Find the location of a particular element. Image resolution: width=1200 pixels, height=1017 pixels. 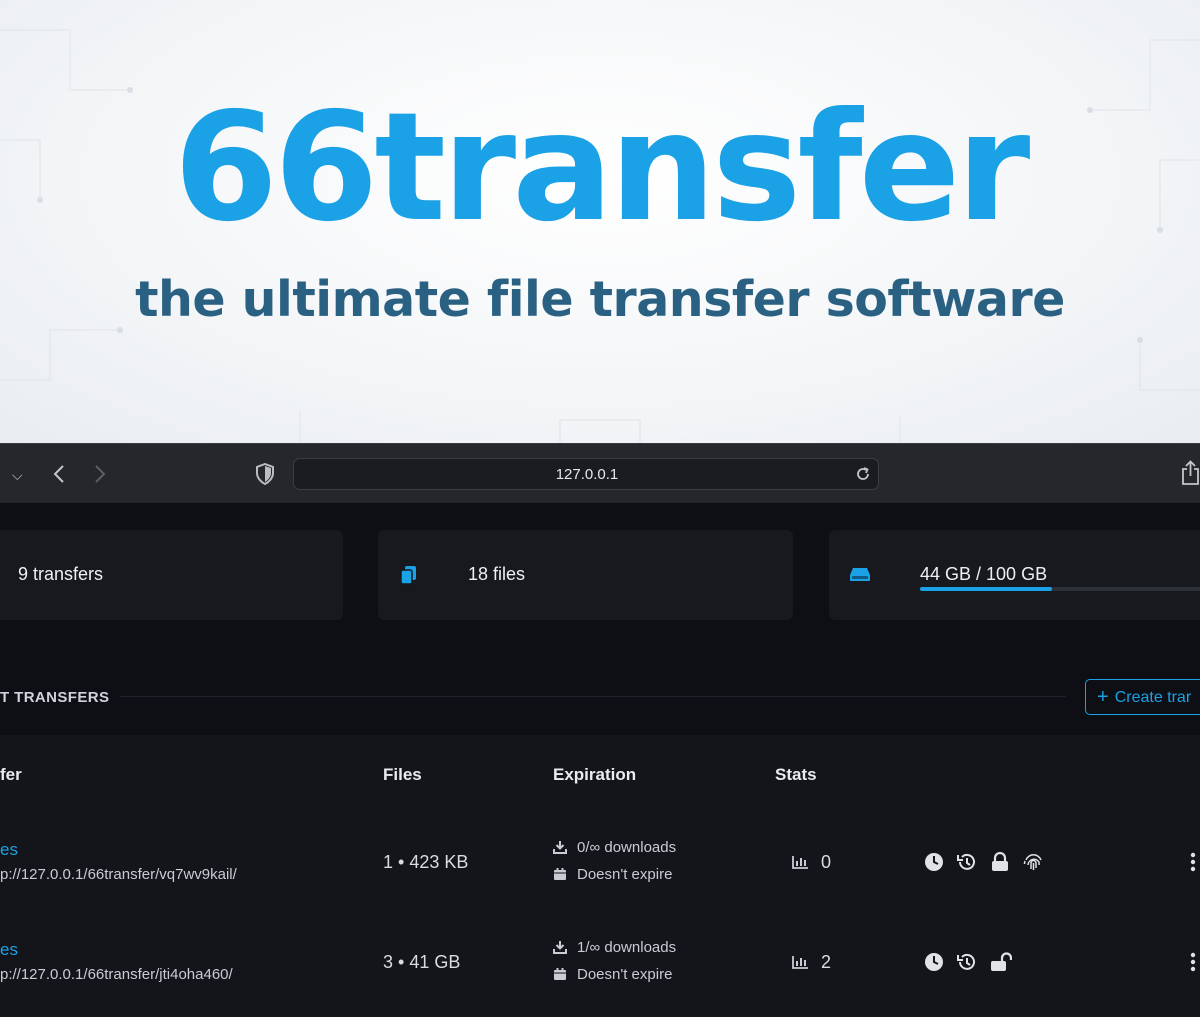

column-header-files: Files is located at coordinates (402, 774).